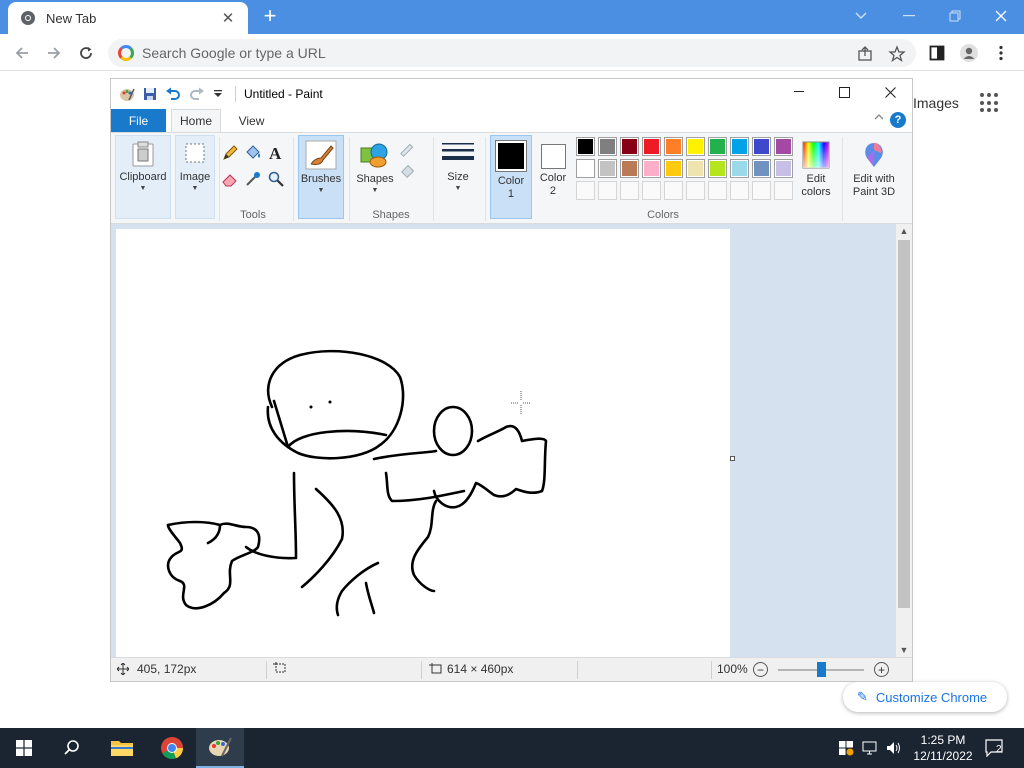 This screenshot has height=768, width=1024. Describe the element at coordinates (150, 94) in the screenshot. I see `save-icon` at that location.